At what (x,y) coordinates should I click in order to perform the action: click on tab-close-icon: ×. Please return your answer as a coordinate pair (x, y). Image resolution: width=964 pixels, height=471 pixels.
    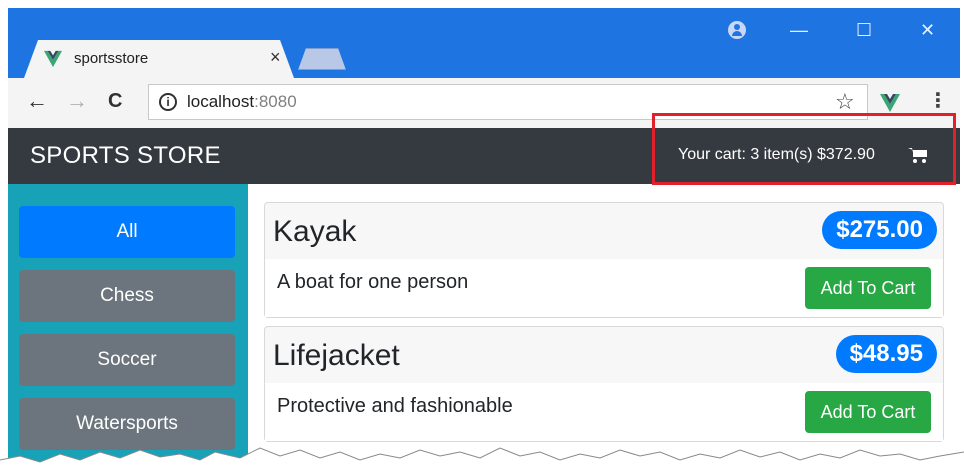
    Looking at the image, I should click on (275, 57).